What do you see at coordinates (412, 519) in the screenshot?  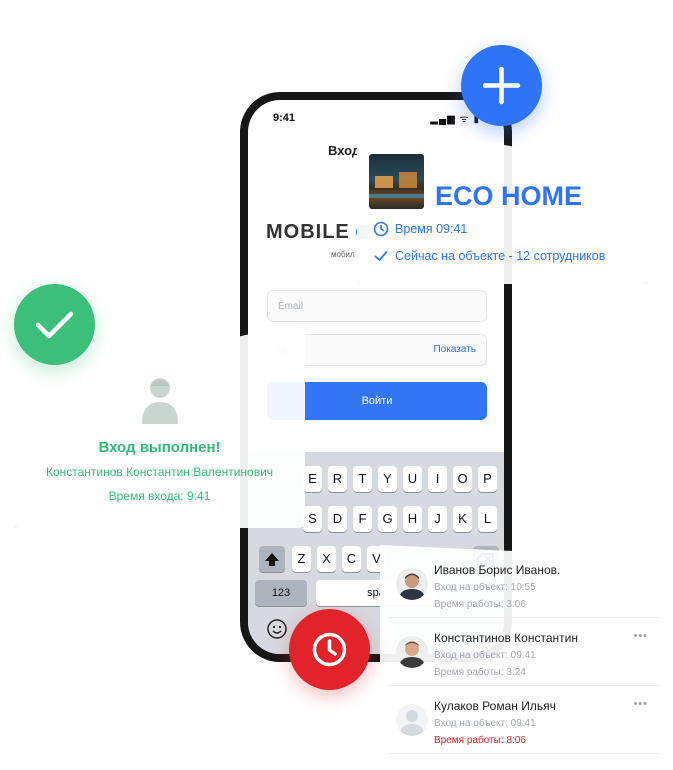 I see `key-h: H` at bounding box center [412, 519].